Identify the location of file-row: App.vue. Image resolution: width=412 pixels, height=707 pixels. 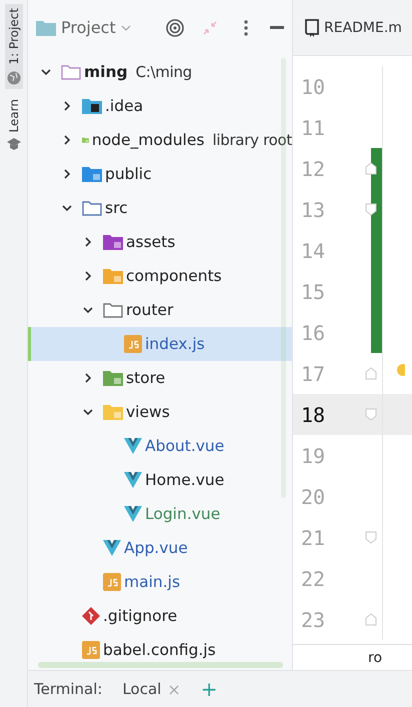
(160, 548).